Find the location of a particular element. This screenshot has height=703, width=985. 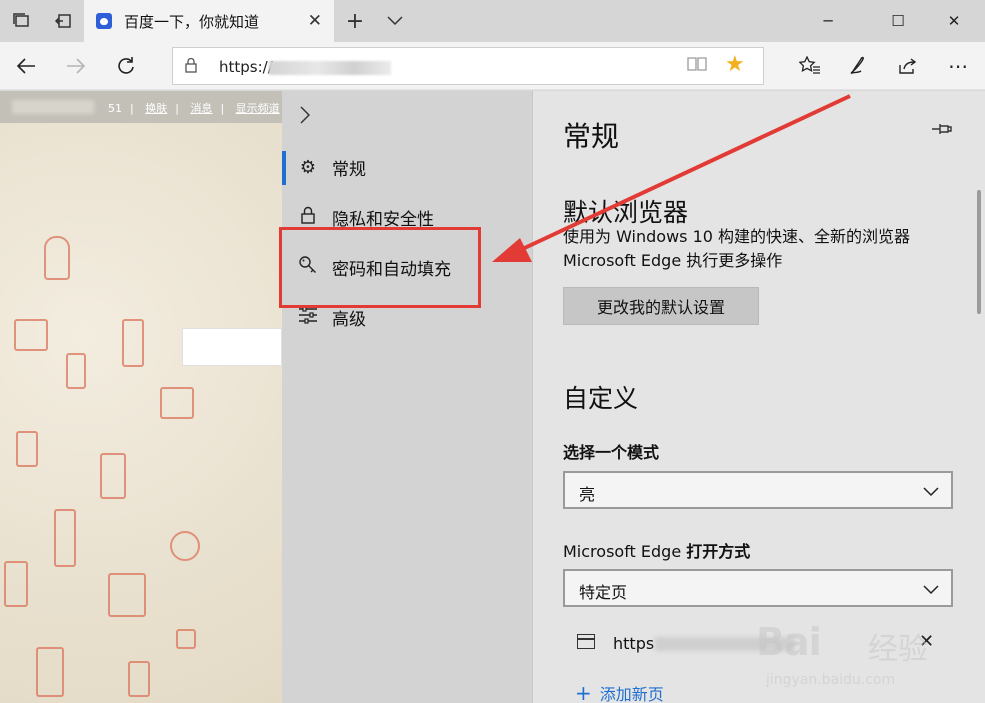

back-button is located at coordinates (26, 66).